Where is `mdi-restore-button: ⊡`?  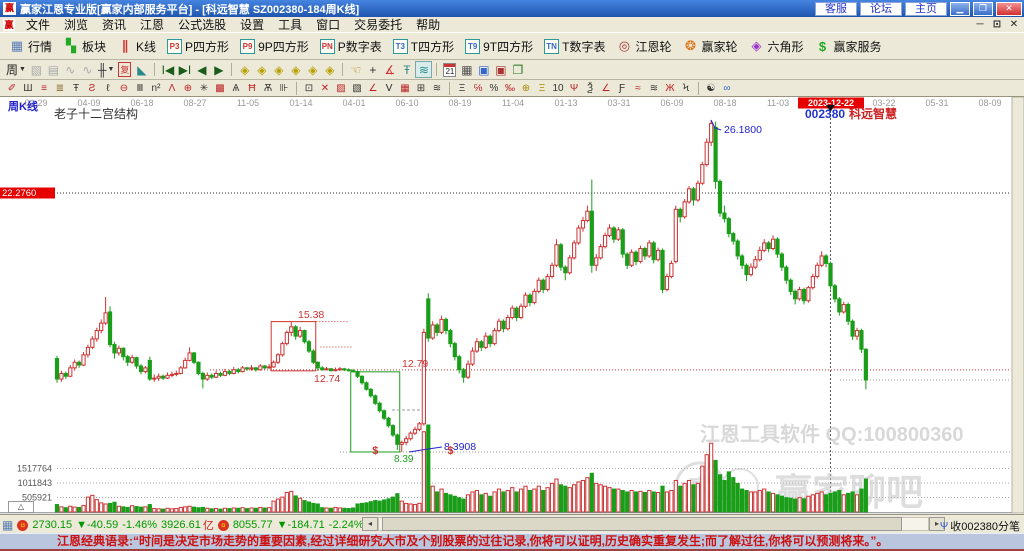 mdi-restore-button: ⊡ is located at coordinates (997, 24).